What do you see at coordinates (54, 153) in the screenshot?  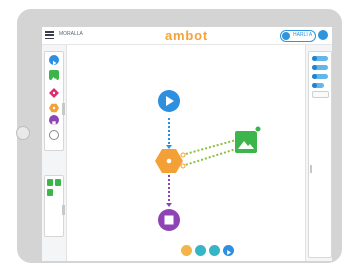 I see `block-palette-panel` at bounding box center [54, 153].